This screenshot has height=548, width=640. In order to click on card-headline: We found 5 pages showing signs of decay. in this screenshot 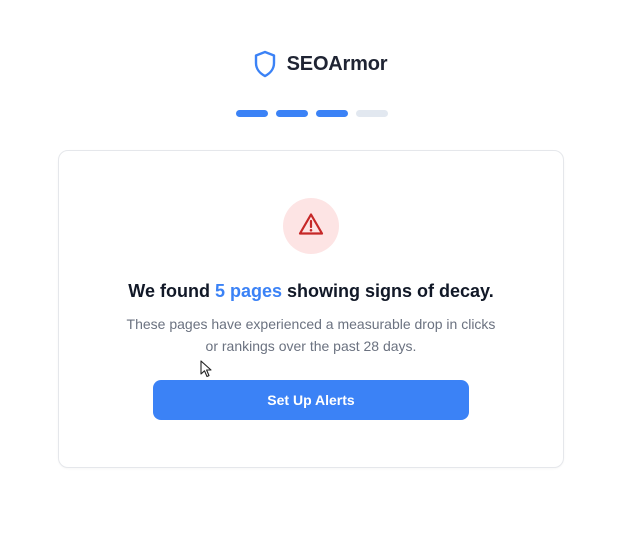, I will do `click(311, 291)`.